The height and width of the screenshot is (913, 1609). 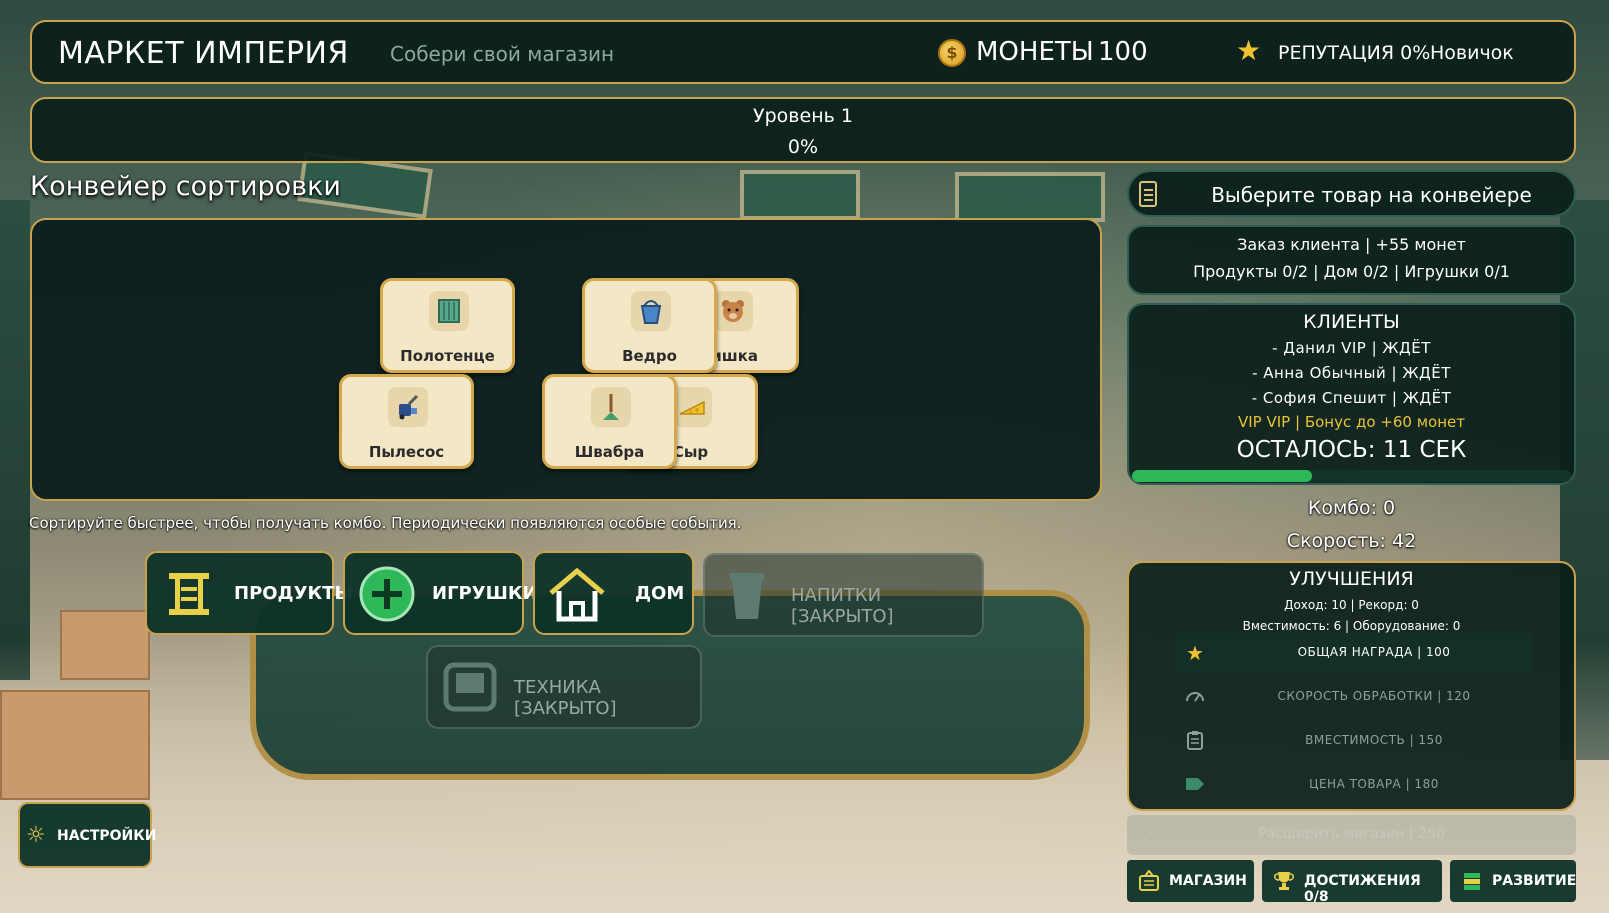 I want to click on development-button: РАЗВИТИЕ, so click(x=1513, y=881).